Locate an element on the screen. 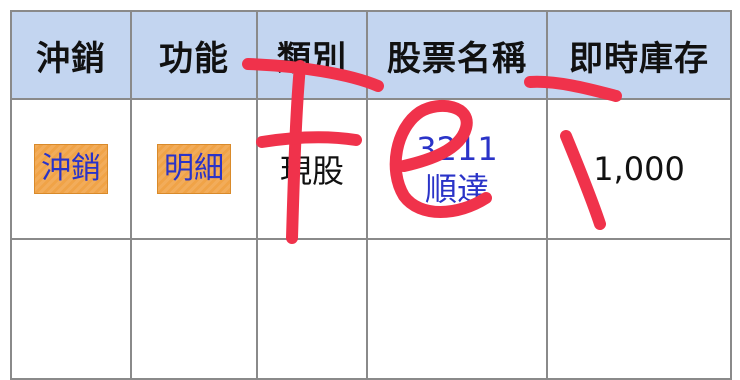  header-cancel: 沖銷 is located at coordinates (71, 55).